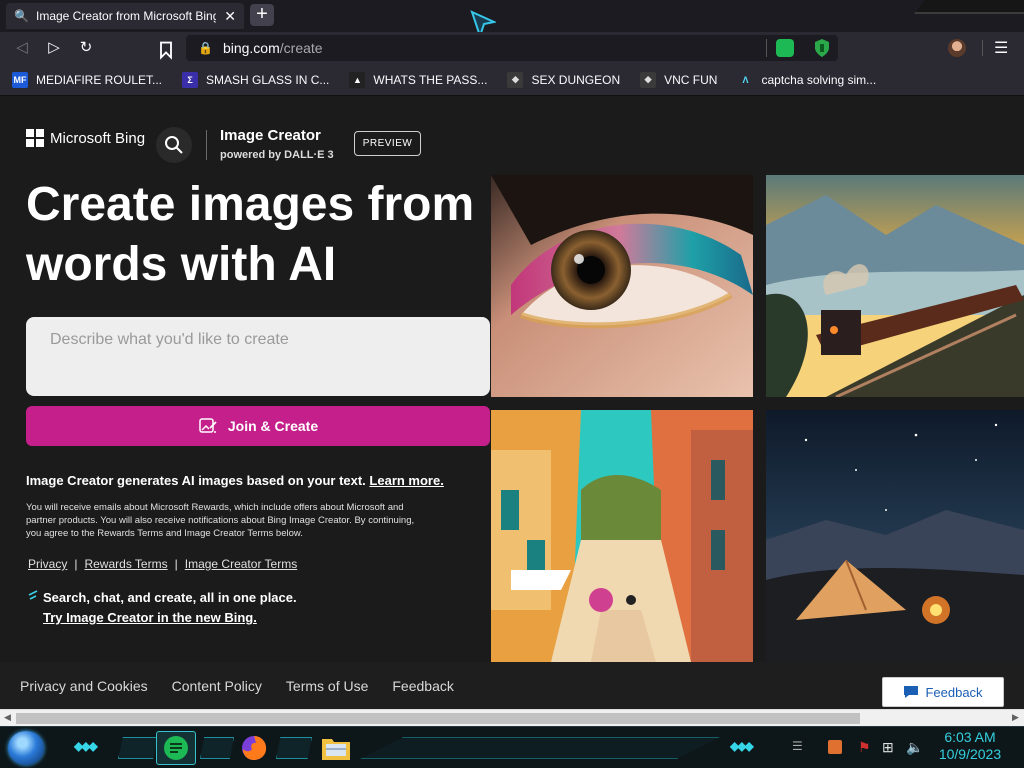 This screenshot has height=768, width=1024. I want to click on terms-of-use-link: Terms of Use, so click(327, 686).